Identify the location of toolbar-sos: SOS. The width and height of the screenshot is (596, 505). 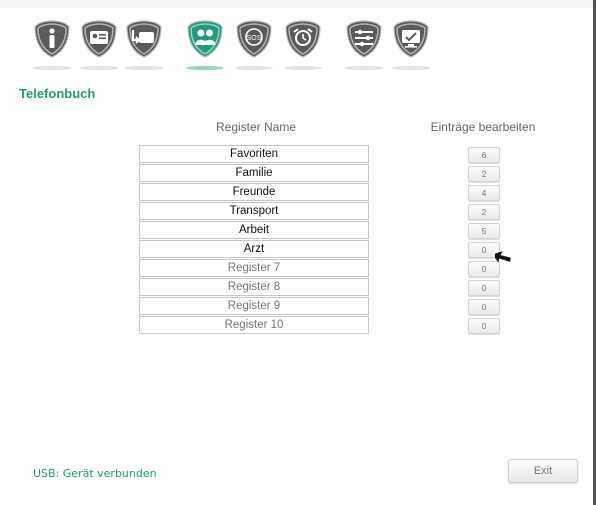
(254, 47).